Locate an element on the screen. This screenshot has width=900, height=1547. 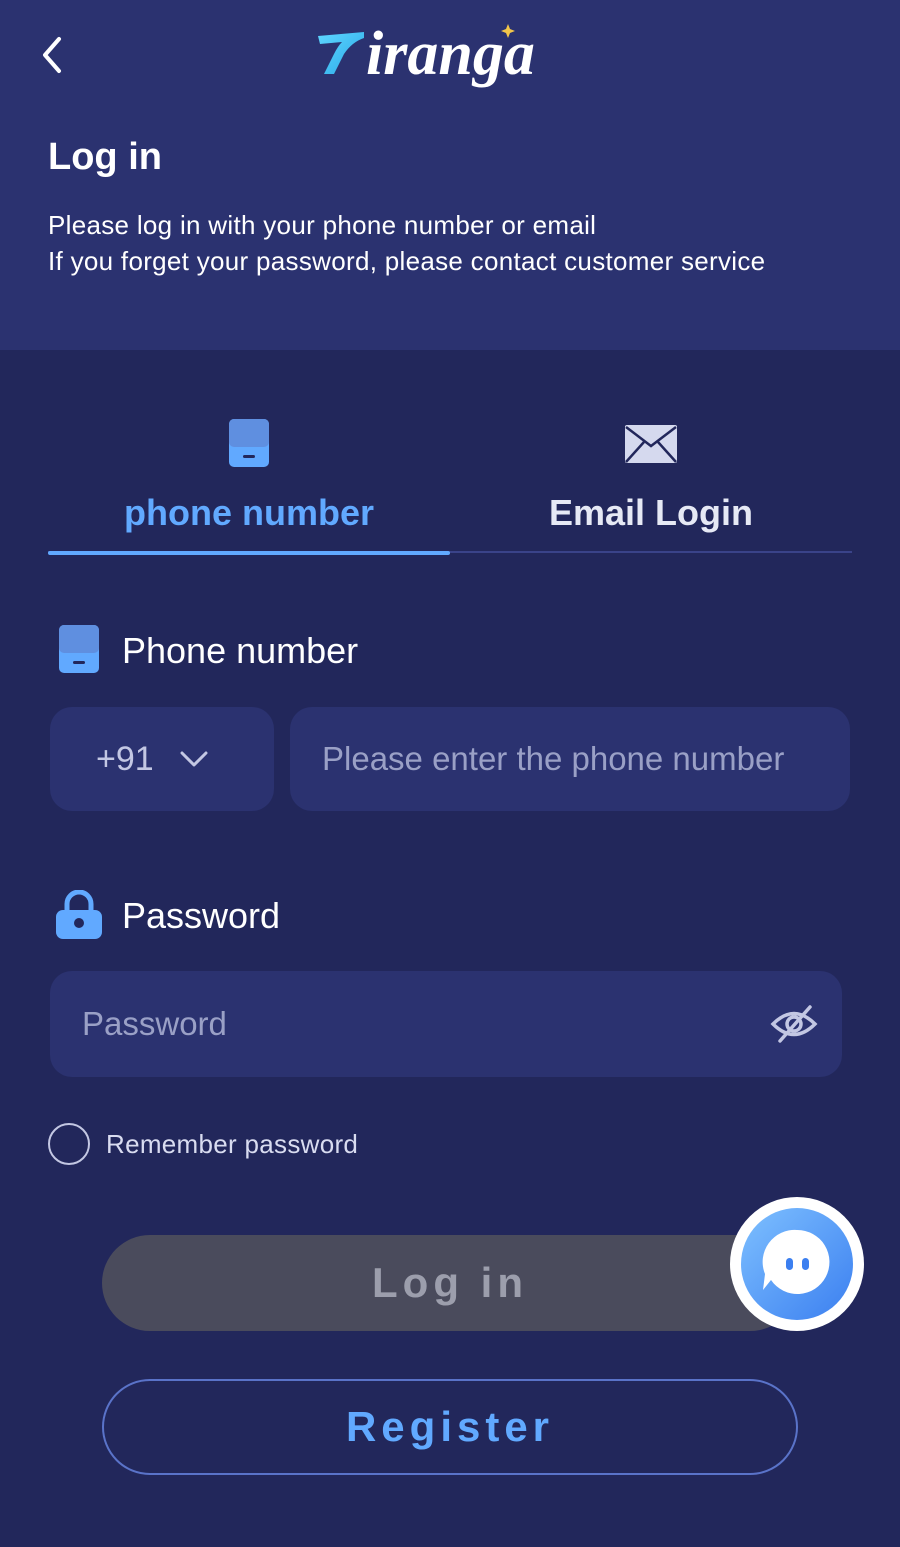
logo: iranga is located at coordinates (426, 54).